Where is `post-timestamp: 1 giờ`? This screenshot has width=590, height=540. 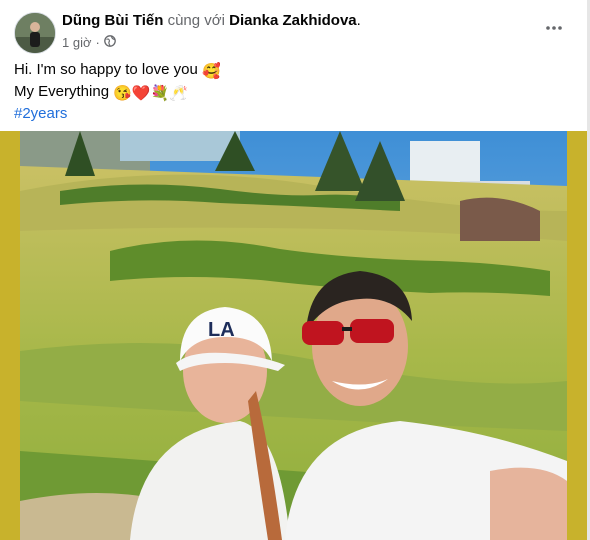 post-timestamp: 1 giờ is located at coordinates (77, 42).